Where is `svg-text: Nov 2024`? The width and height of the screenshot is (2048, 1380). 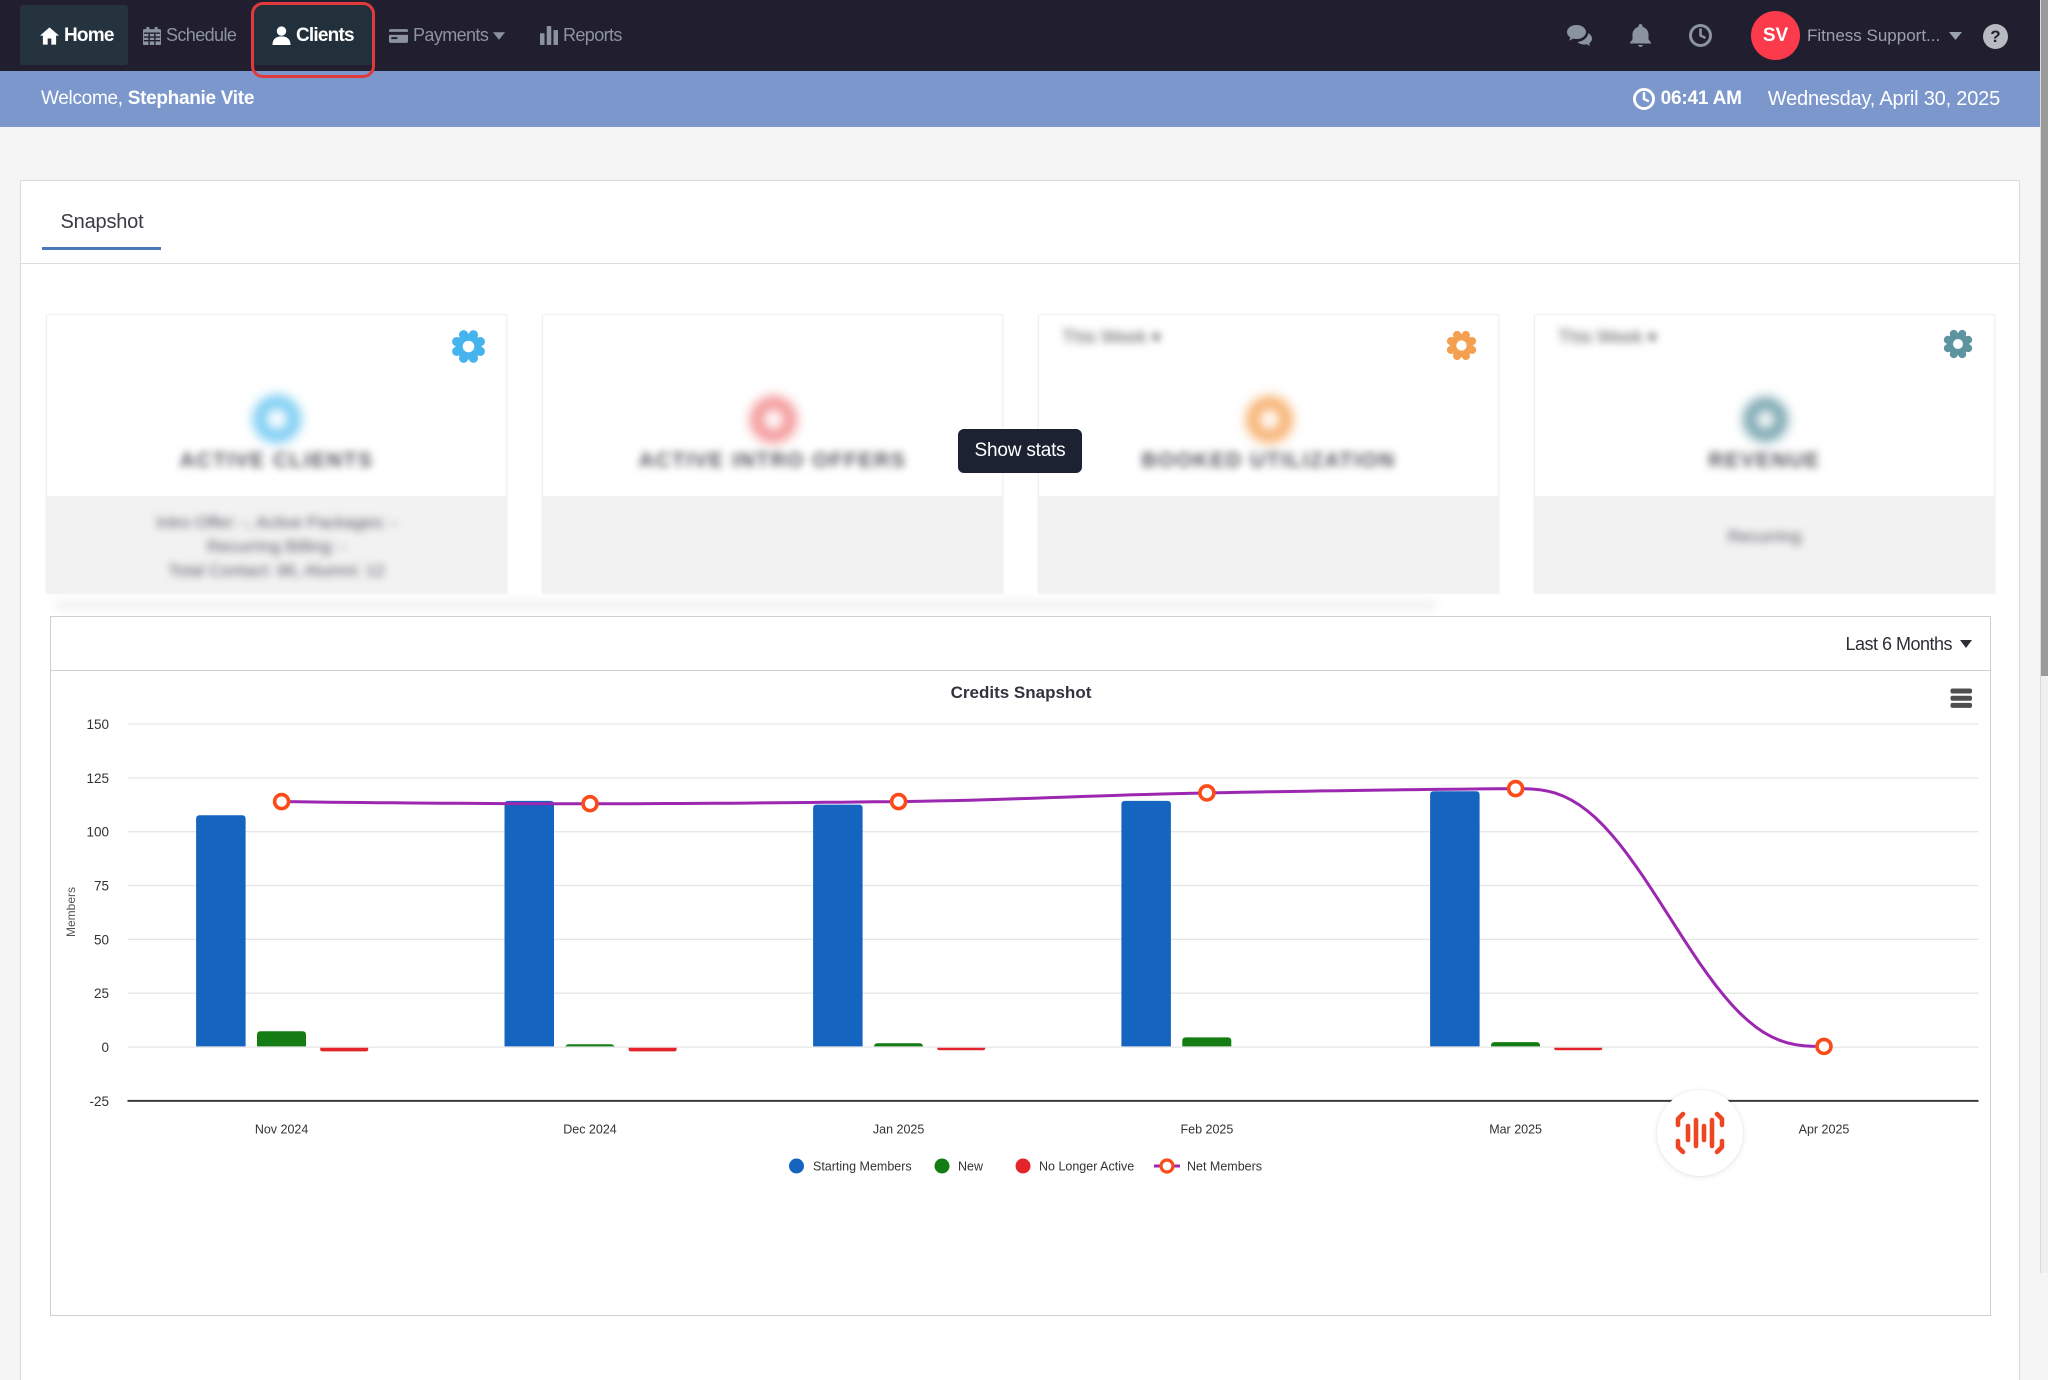 svg-text: Nov 2024 is located at coordinates (282, 1130).